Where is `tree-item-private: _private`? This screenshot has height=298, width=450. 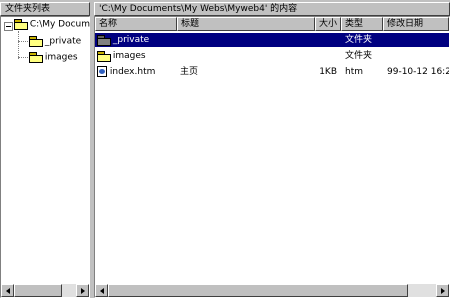 tree-item-private: _private is located at coordinates (55, 41).